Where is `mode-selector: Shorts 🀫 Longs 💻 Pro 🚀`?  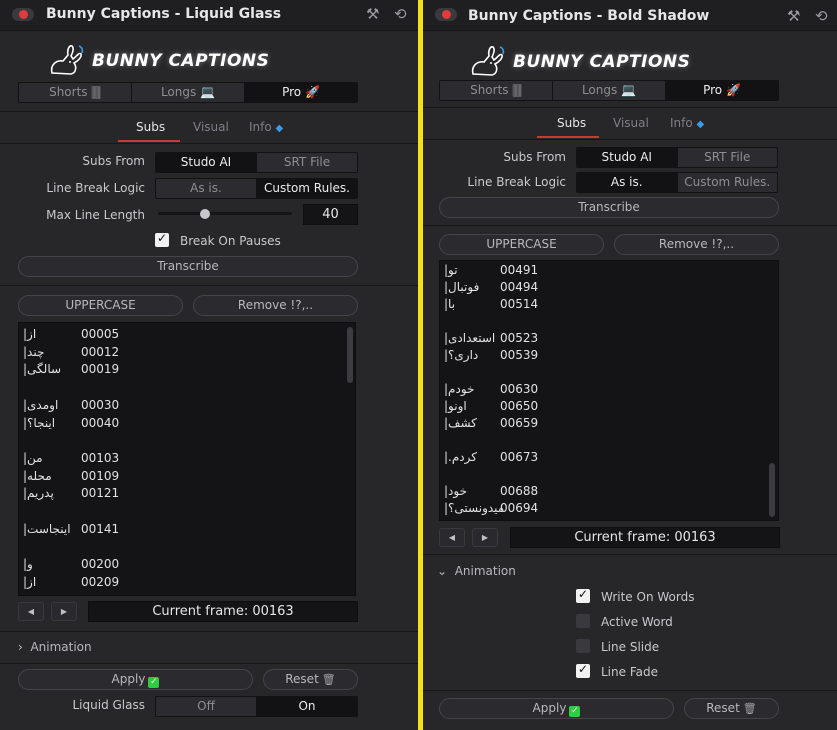 mode-selector: Shorts 🀫 Longs 💻 Pro 🚀 is located at coordinates (188, 92).